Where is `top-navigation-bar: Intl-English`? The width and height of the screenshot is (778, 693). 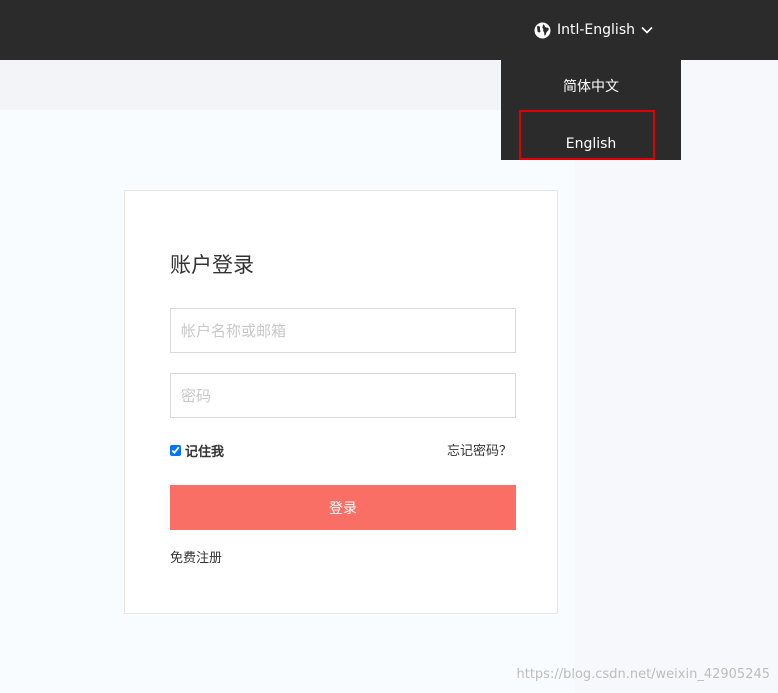 top-navigation-bar: Intl-English is located at coordinates (389, 30).